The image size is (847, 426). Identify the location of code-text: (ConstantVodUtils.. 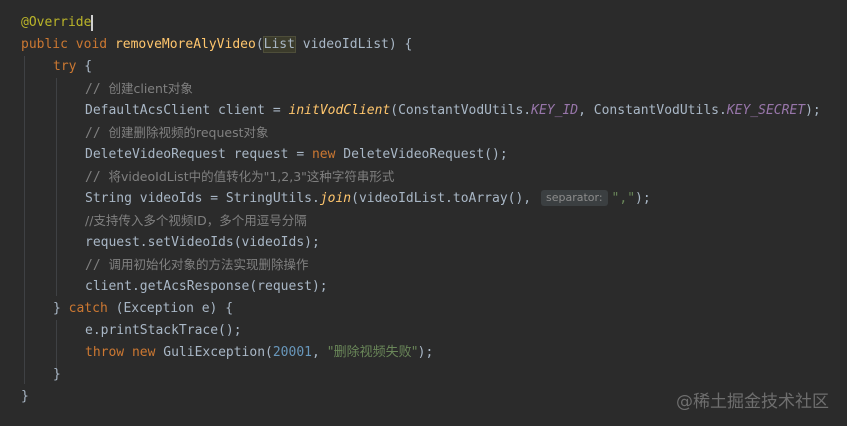
(461, 110).